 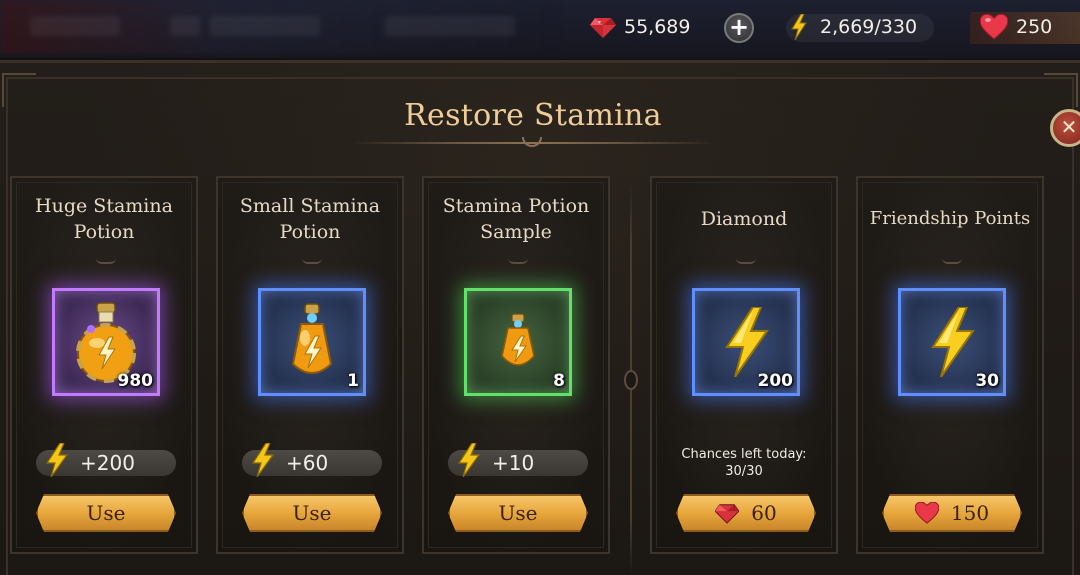 I want to click on stamina-counter: 2,669/330, so click(x=853, y=27).